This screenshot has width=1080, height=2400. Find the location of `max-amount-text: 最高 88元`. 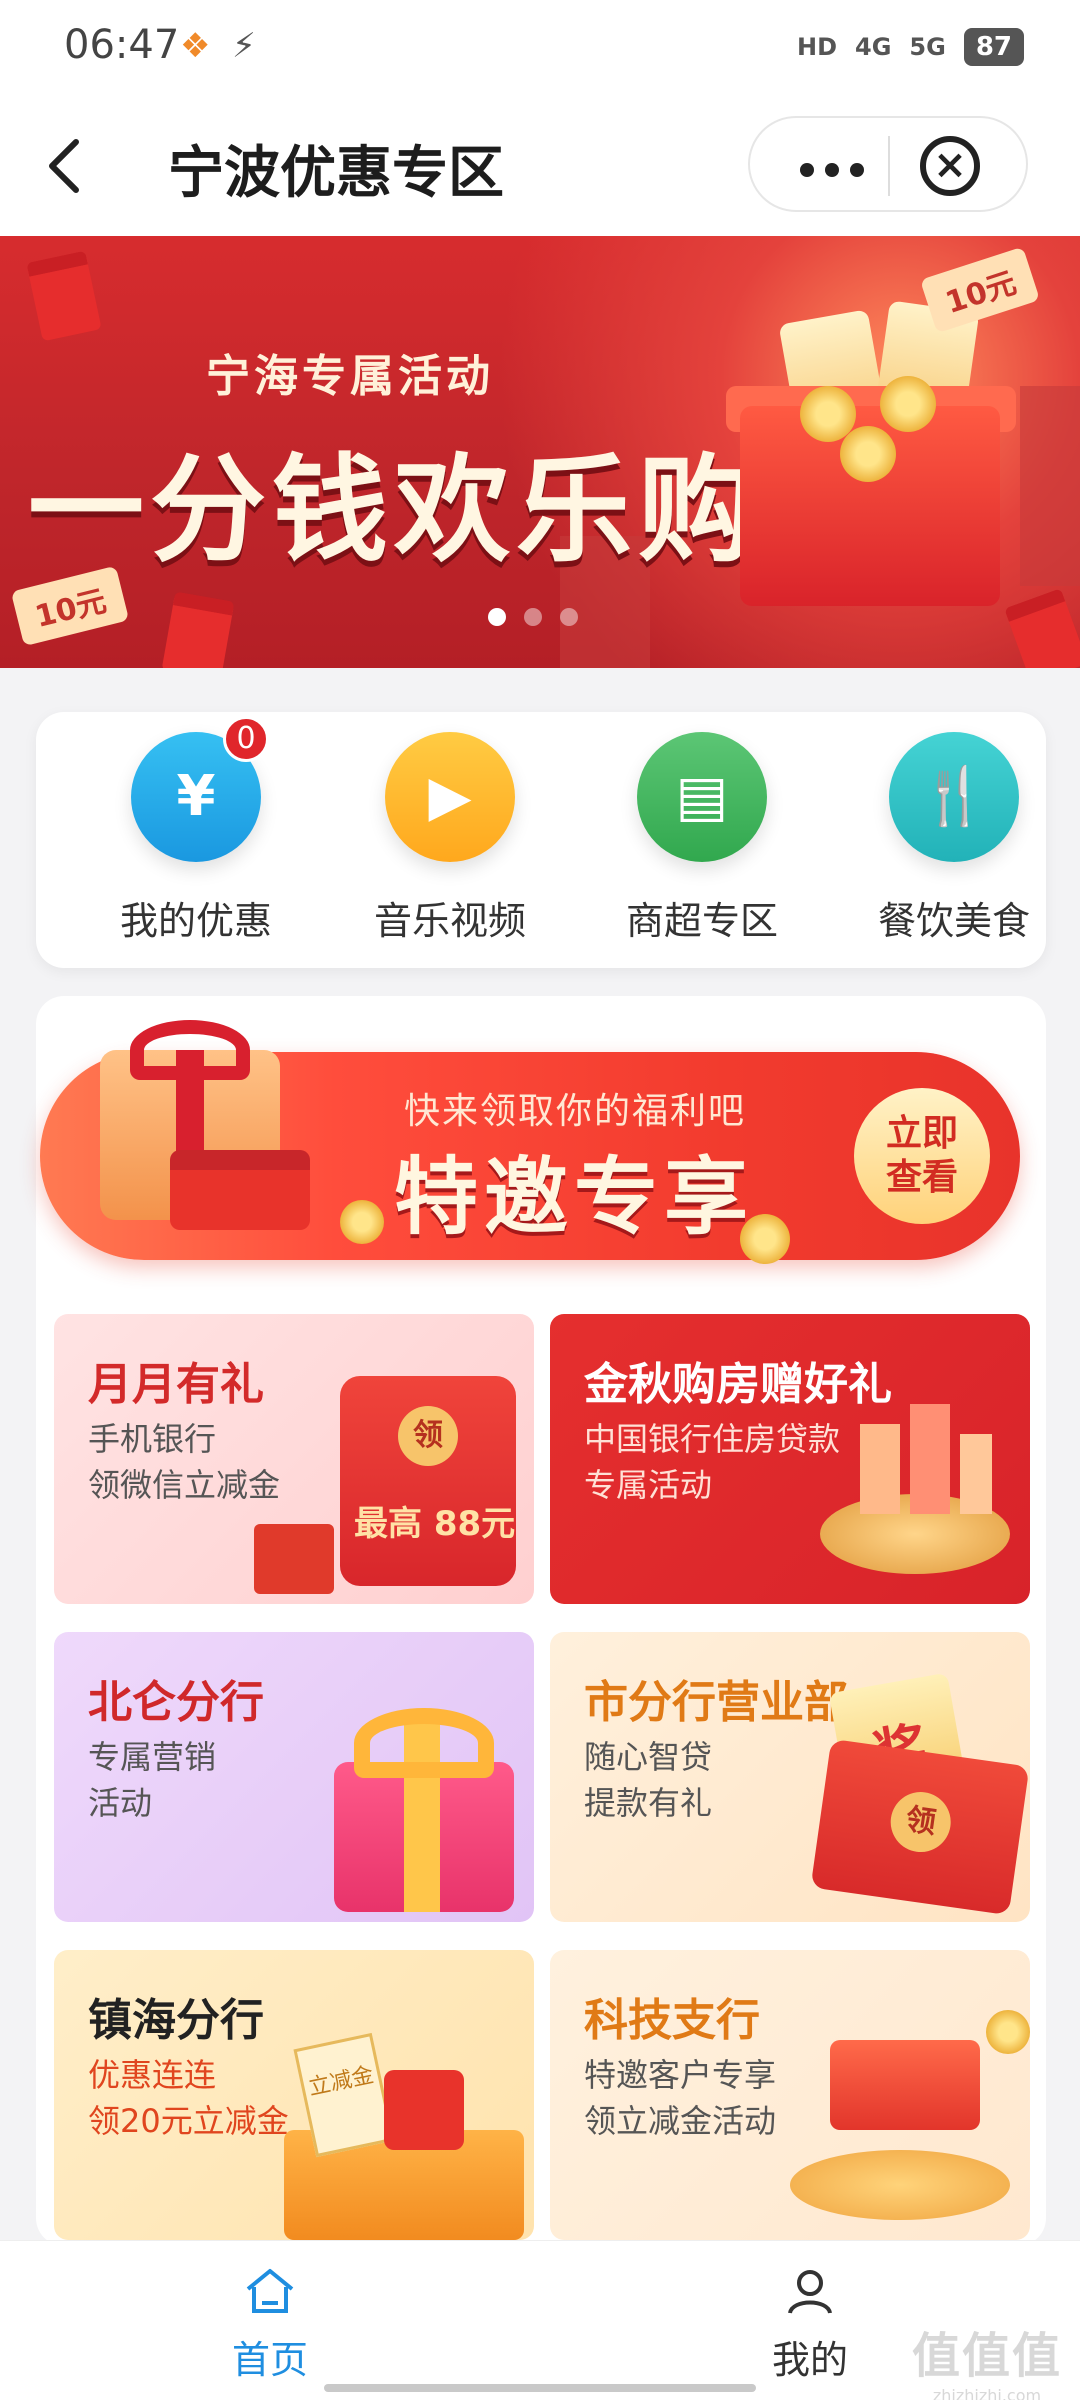

max-amount-text: 最高 88元 is located at coordinates (435, 1524).